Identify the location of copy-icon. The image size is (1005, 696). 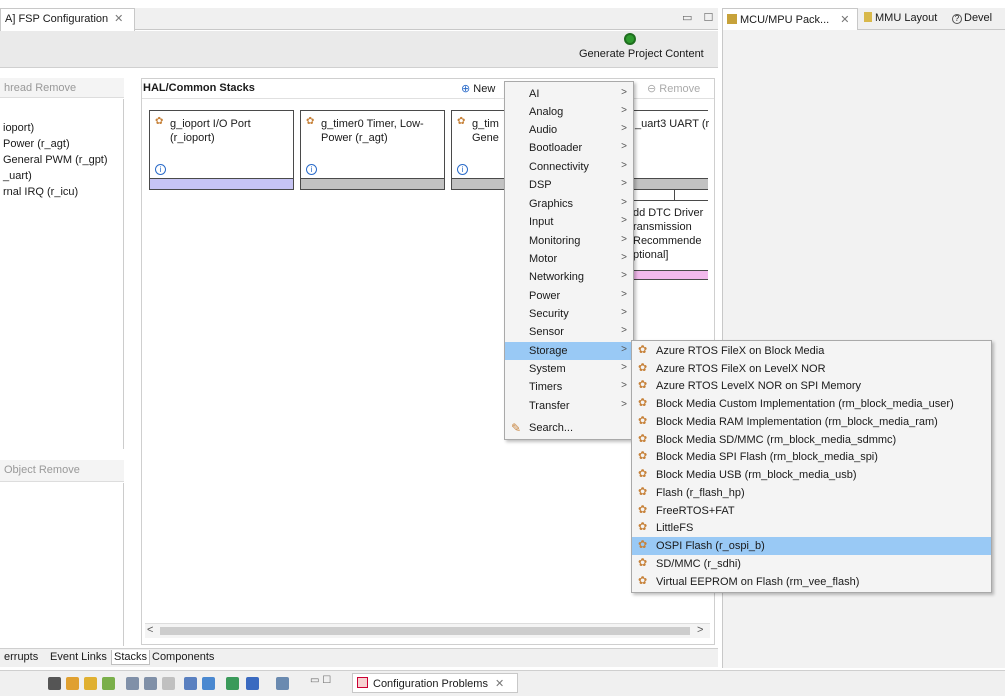
(132, 683).